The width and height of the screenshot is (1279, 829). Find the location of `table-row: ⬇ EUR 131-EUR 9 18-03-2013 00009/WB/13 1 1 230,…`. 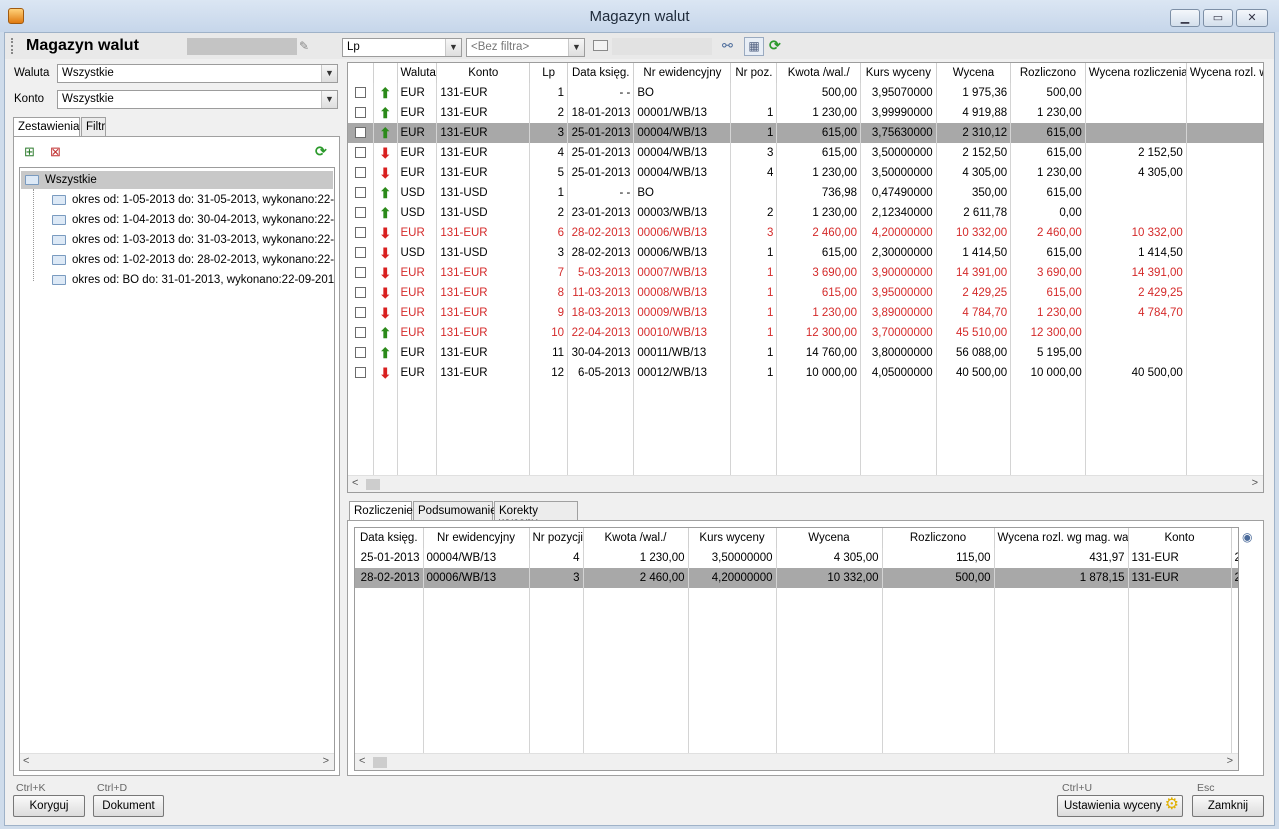

table-row: ⬇ EUR 131-EUR 9 18-03-2013 00009/WB/13 1 1 230,… is located at coordinates (805, 313).